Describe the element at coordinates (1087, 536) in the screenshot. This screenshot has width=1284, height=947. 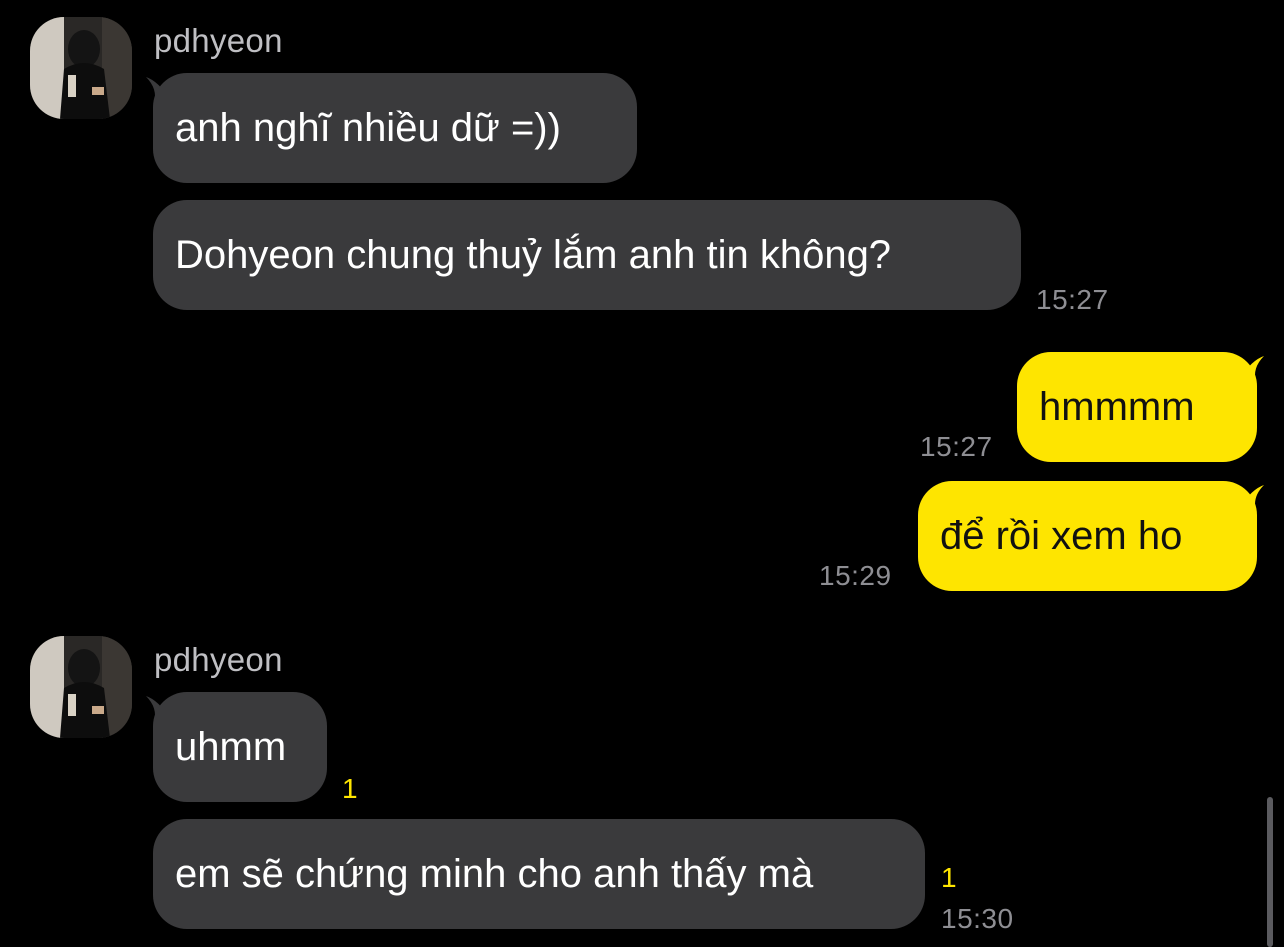
I see `outgoing-message-bubble: để rồi xem ho` at that location.